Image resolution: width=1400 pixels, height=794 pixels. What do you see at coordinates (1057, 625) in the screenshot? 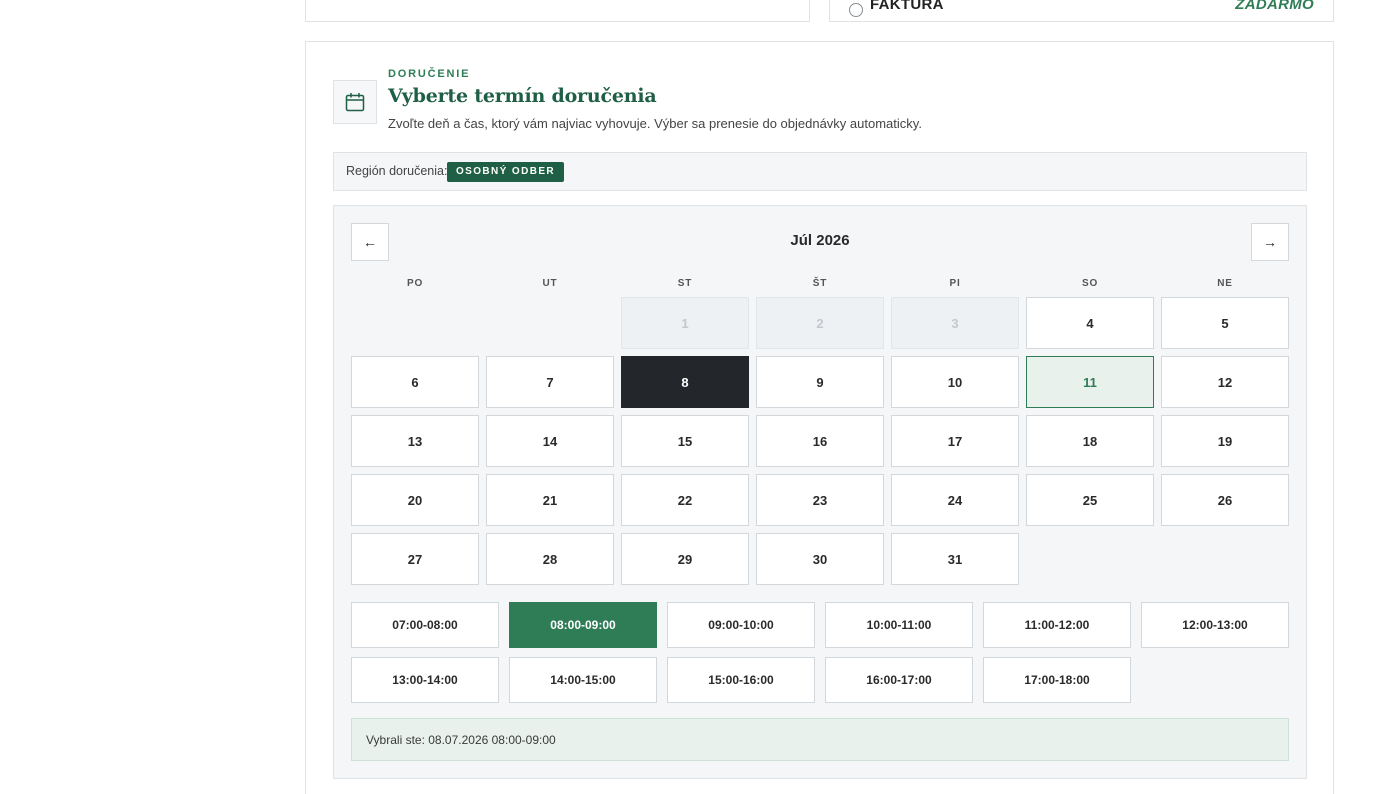
I see `time-slot-button: 11:00-12:00` at bounding box center [1057, 625].